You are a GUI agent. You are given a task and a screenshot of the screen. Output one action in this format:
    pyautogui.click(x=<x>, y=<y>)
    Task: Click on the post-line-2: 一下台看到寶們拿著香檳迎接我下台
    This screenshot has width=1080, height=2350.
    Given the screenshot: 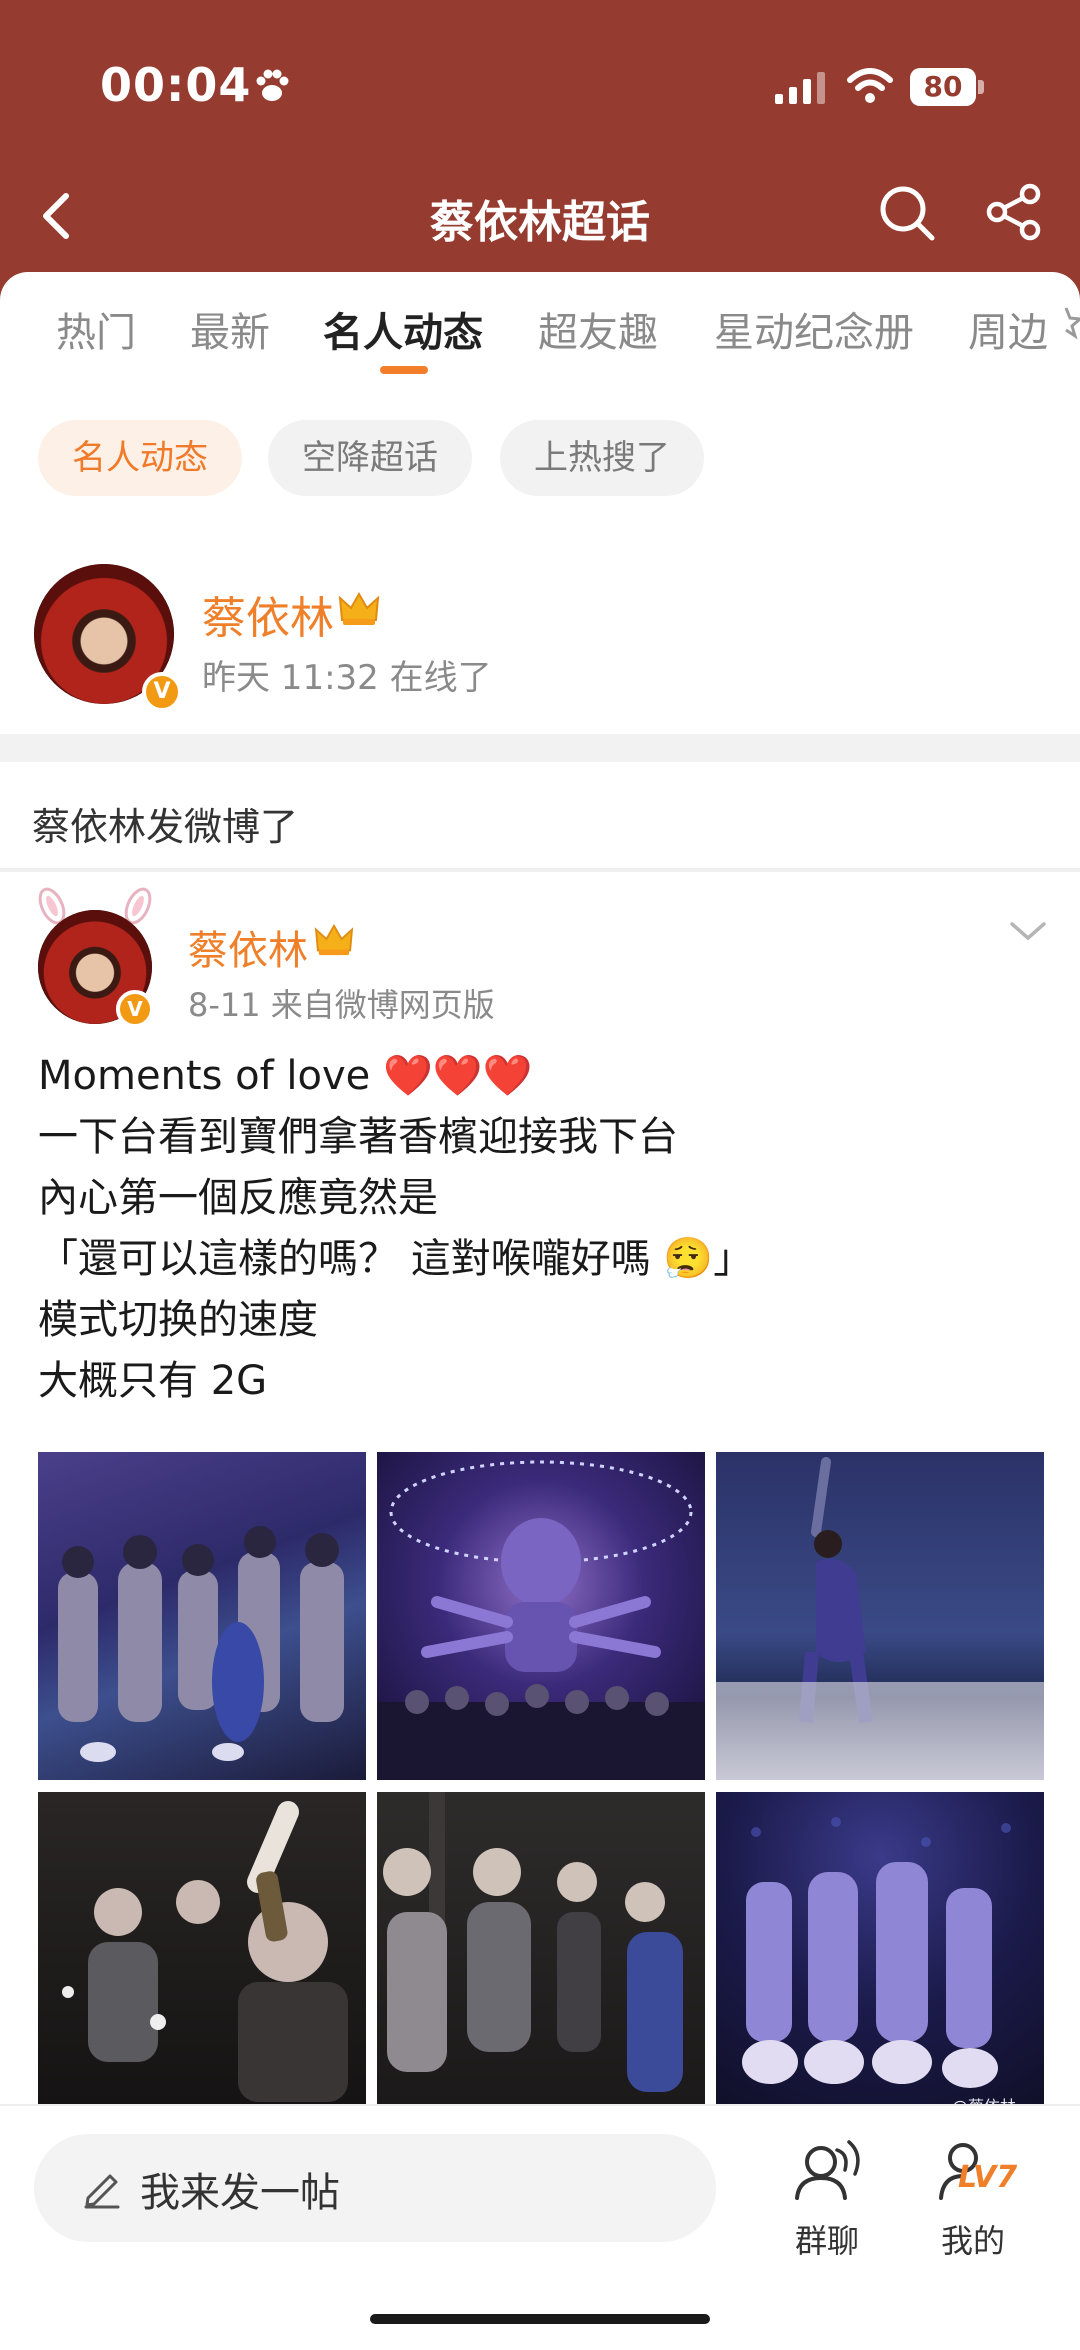 What is the action you would take?
    pyautogui.click(x=358, y=1137)
    